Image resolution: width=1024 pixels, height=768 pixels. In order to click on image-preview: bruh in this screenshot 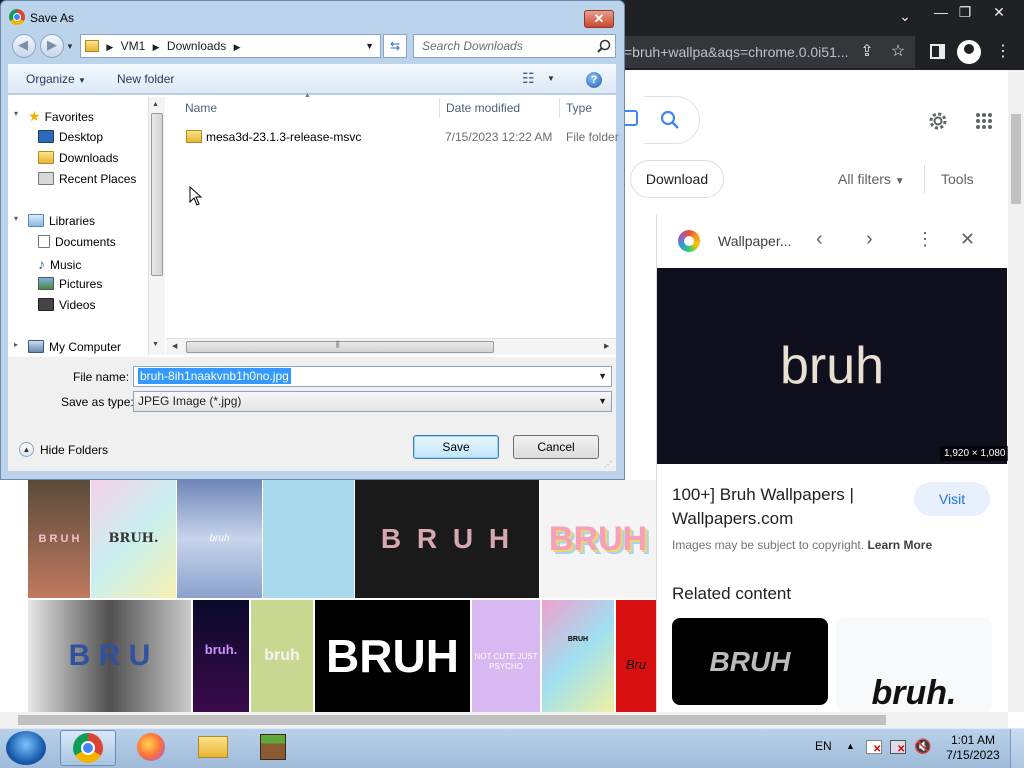, I will do `click(832, 366)`.